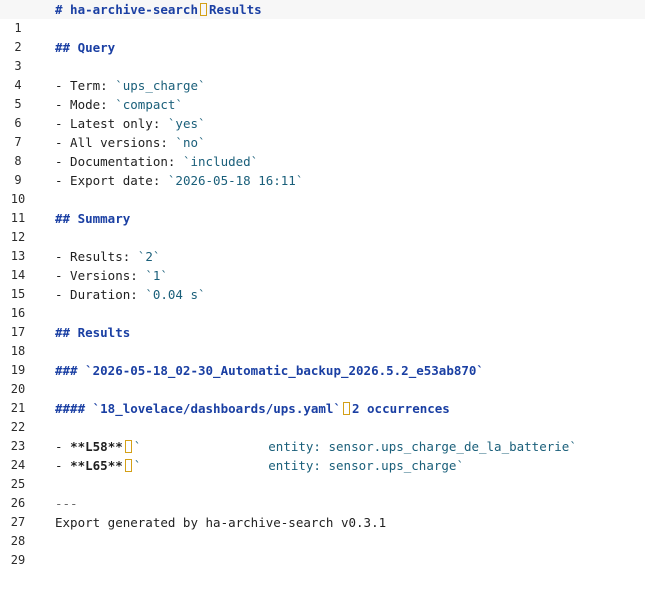 The width and height of the screenshot is (645, 589). What do you see at coordinates (111, 123) in the screenshot?
I see `list-prefix: - Latest only:` at bounding box center [111, 123].